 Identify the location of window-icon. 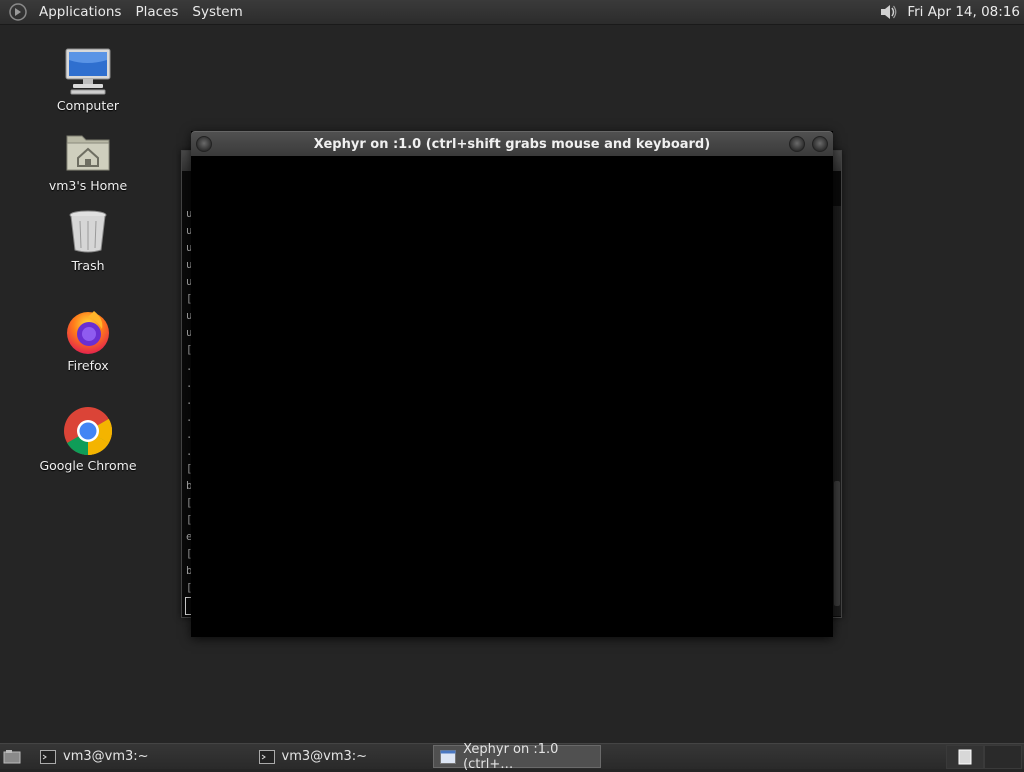
(448, 756).